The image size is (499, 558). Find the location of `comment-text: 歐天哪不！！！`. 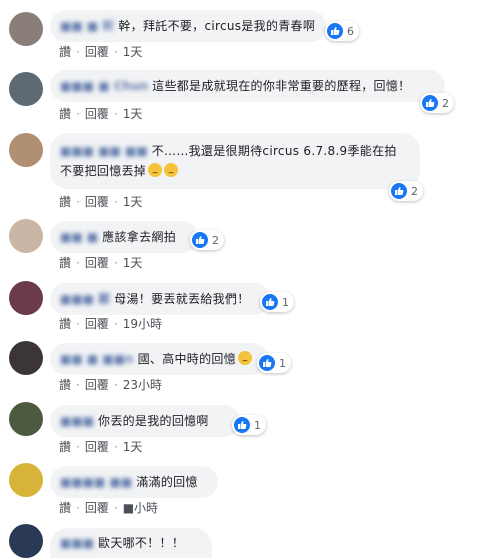

comment-text: 歐天哪不！！！ is located at coordinates (141, 543).